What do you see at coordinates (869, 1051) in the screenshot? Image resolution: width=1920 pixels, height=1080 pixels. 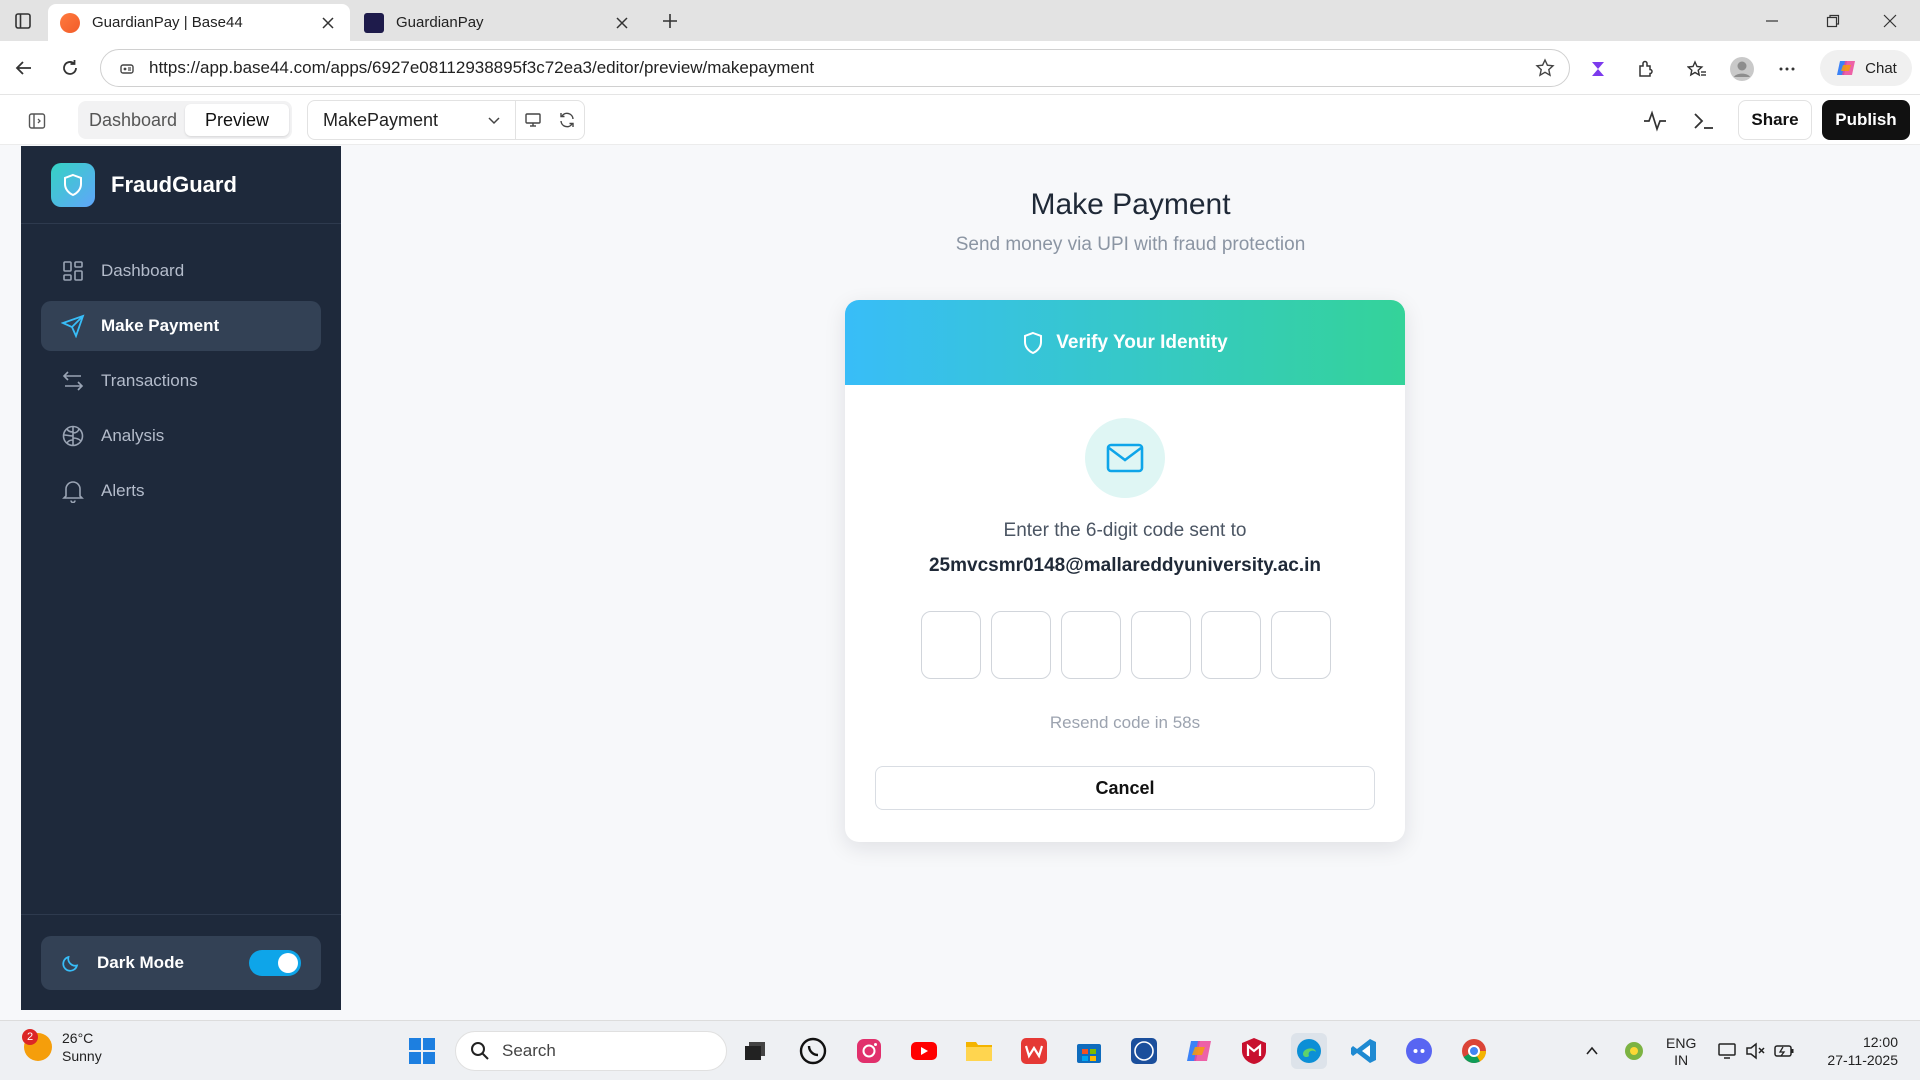 I see `instagram-icon` at bounding box center [869, 1051].